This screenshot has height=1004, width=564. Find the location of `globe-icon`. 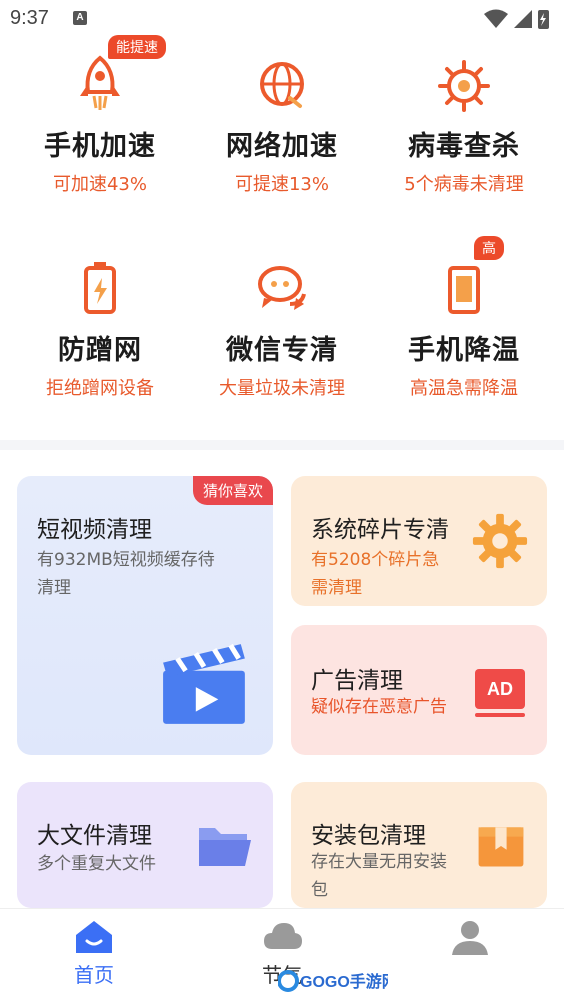

globe-icon is located at coordinates (282, 85).